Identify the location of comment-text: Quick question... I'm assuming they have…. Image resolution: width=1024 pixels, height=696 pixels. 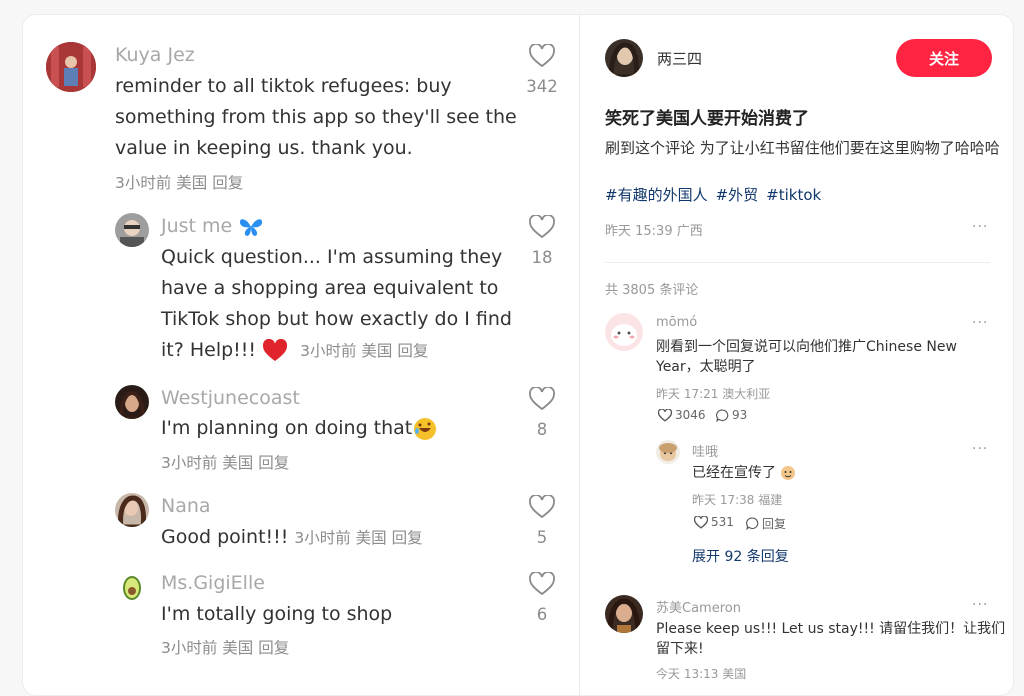
(336, 304).